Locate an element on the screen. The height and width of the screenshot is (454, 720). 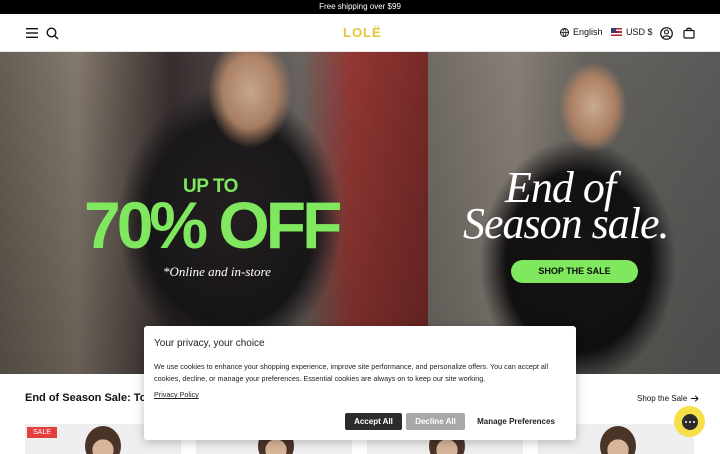
announcement-text: Free shipping over $99 is located at coordinates (360, 6).